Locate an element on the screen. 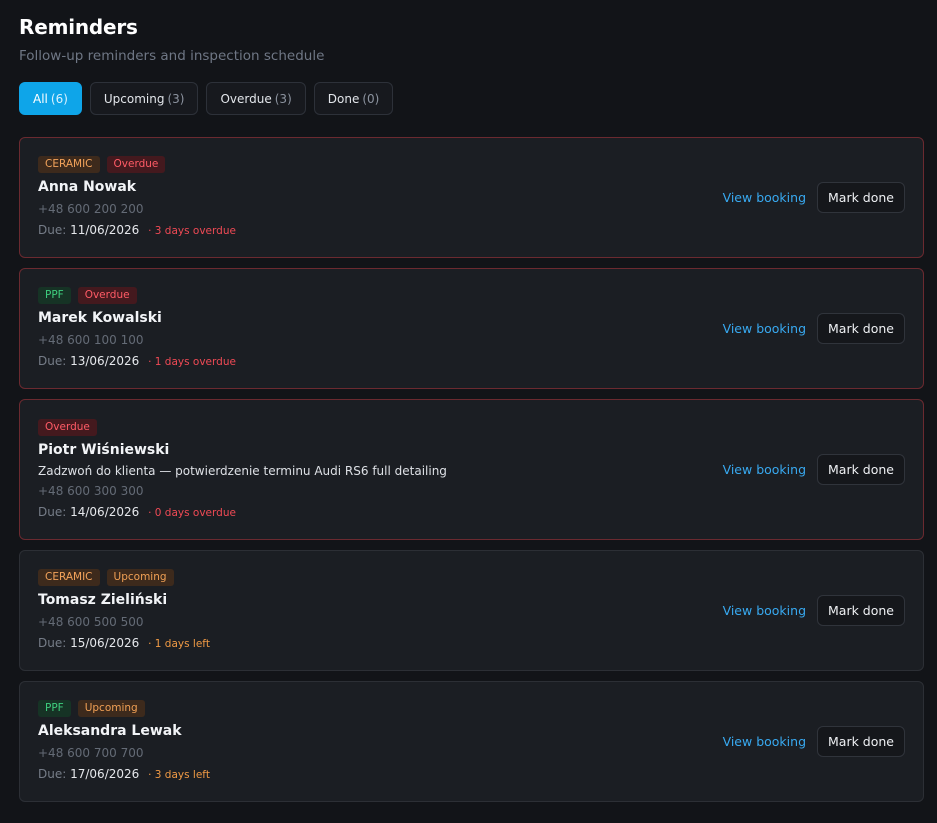 Image resolution: width=937 pixels, height=823 pixels. filter-label: Upcoming is located at coordinates (134, 98).